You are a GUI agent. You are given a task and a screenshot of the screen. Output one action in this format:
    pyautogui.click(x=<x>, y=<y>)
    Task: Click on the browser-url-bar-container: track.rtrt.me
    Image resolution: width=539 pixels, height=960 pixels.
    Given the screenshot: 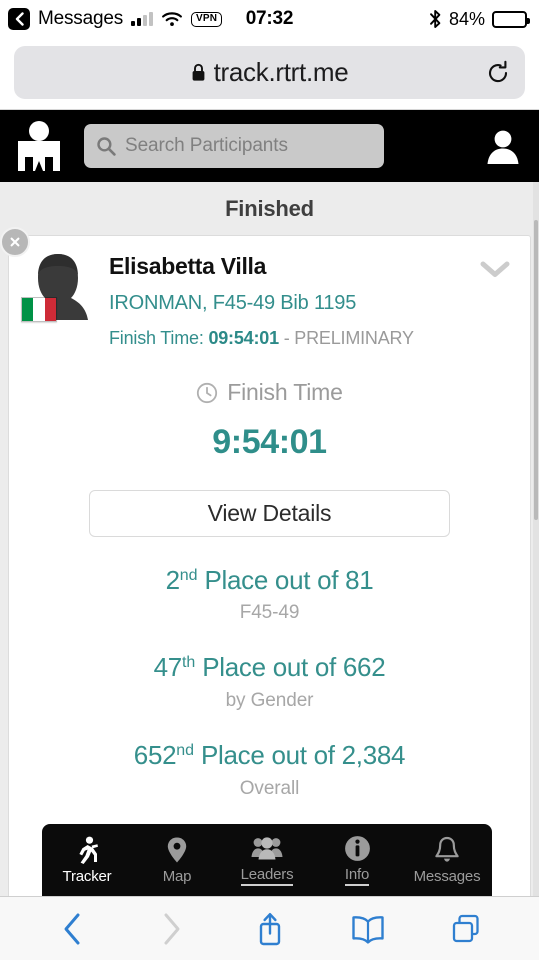 What is the action you would take?
    pyautogui.click(x=269, y=74)
    